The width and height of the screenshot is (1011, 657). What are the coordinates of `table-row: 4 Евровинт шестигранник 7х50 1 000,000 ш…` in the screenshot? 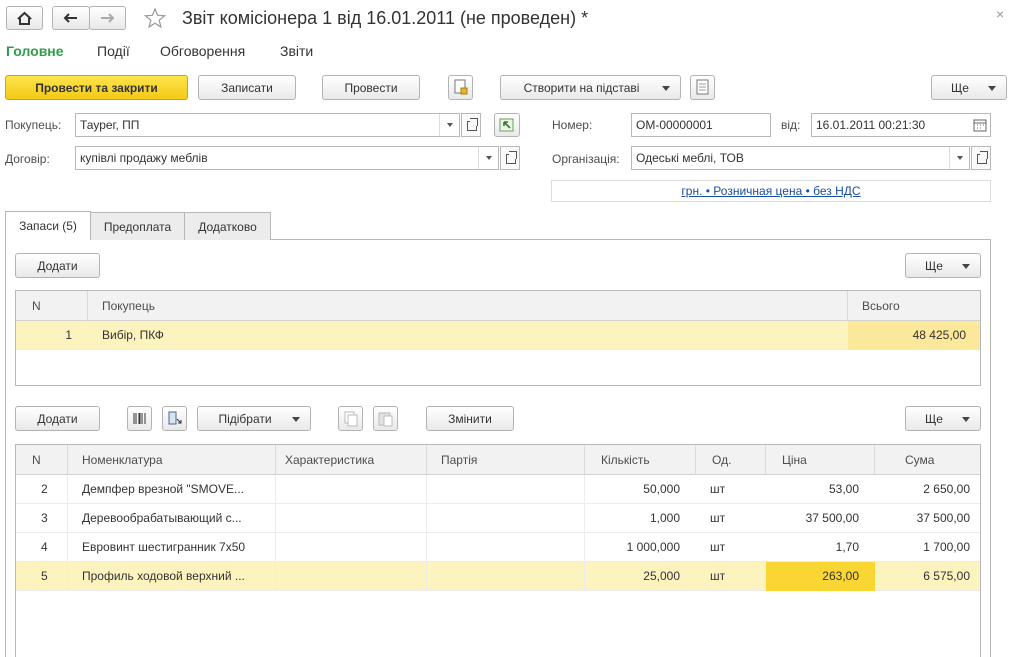 It's located at (498, 547).